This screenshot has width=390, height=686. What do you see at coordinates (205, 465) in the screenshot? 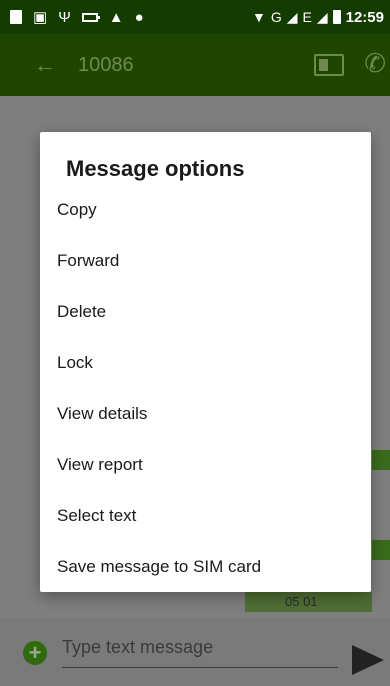
I see `menu-item-view-report: View report` at bounding box center [205, 465].